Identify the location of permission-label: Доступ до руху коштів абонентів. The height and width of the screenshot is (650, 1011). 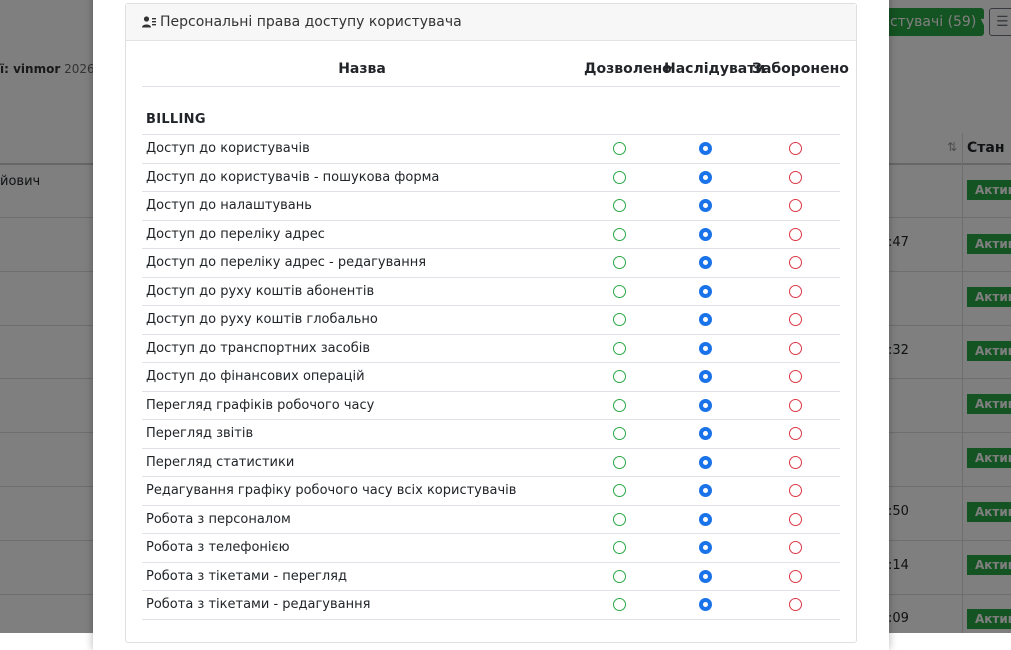
(260, 291).